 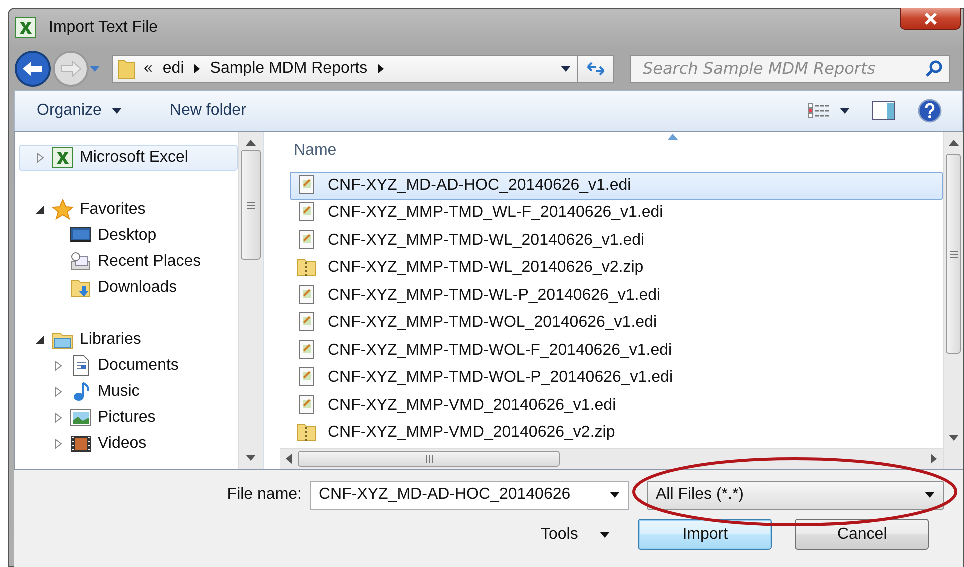 What do you see at coordinates (790, 68) in the screenshot?
I see `search-field: Search Sample MDM Reports` at bounding box center [790, 68].